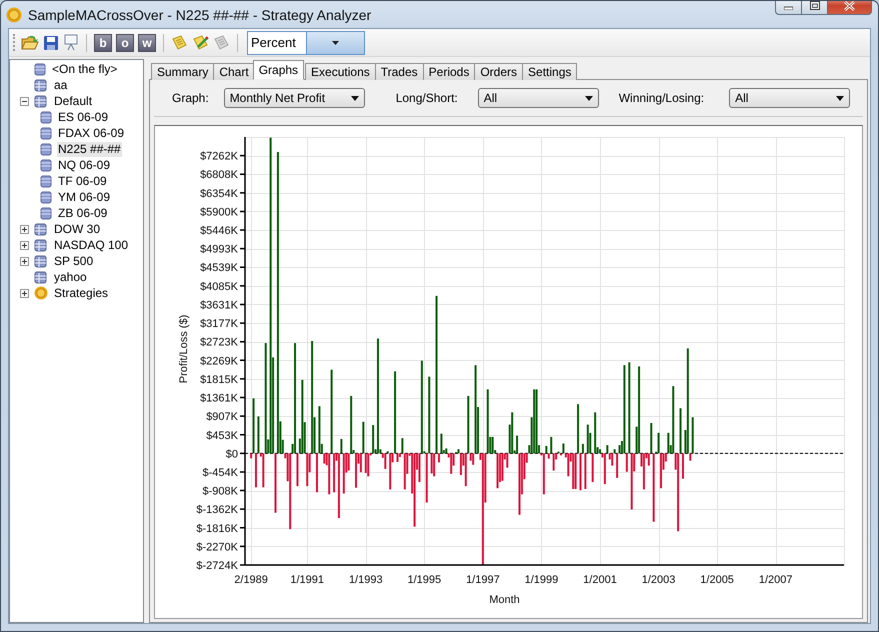 The height and width of the screenshot is (632, 879). I want to click on tree-item: N225 ##-##, so click(89, 149).